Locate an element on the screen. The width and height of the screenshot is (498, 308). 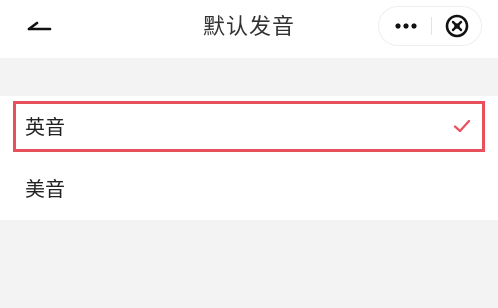
close-button is located at coordinates (457, 26).